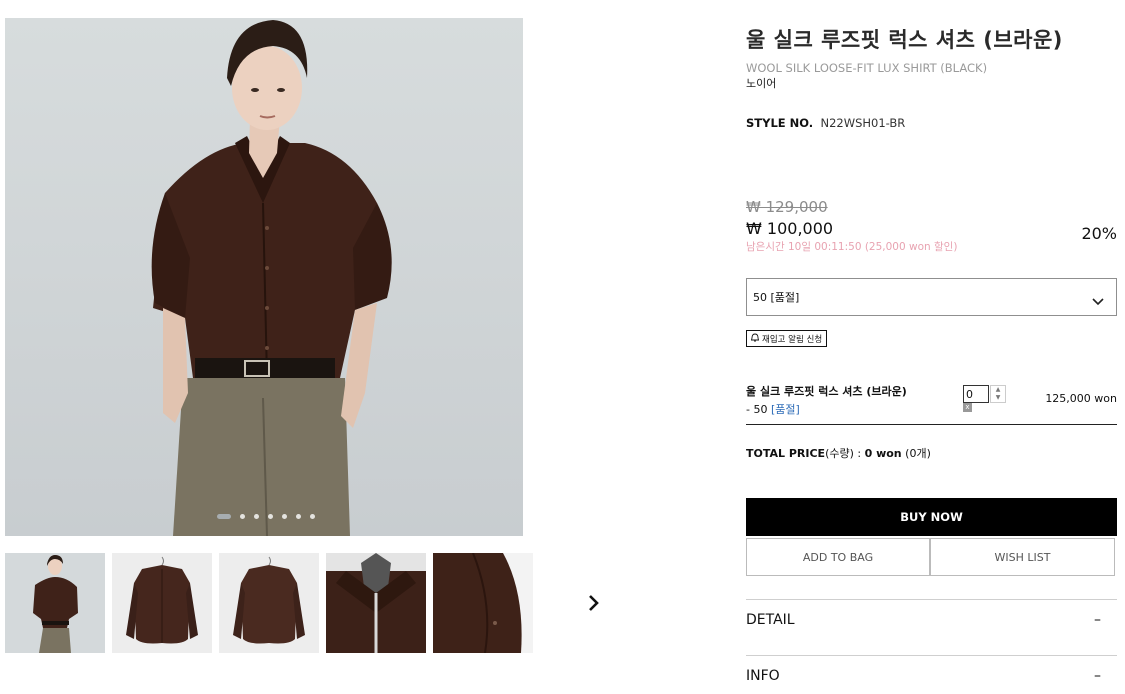 This screenshot has width=1125, height=694. What do you see at coordinates (867, 68) in the screenshot?
I see `product-subtitle-en: WOOL SILK LOOSE-FIT LUX SHIRT (BLACK)` at bounding box center [867, 68].